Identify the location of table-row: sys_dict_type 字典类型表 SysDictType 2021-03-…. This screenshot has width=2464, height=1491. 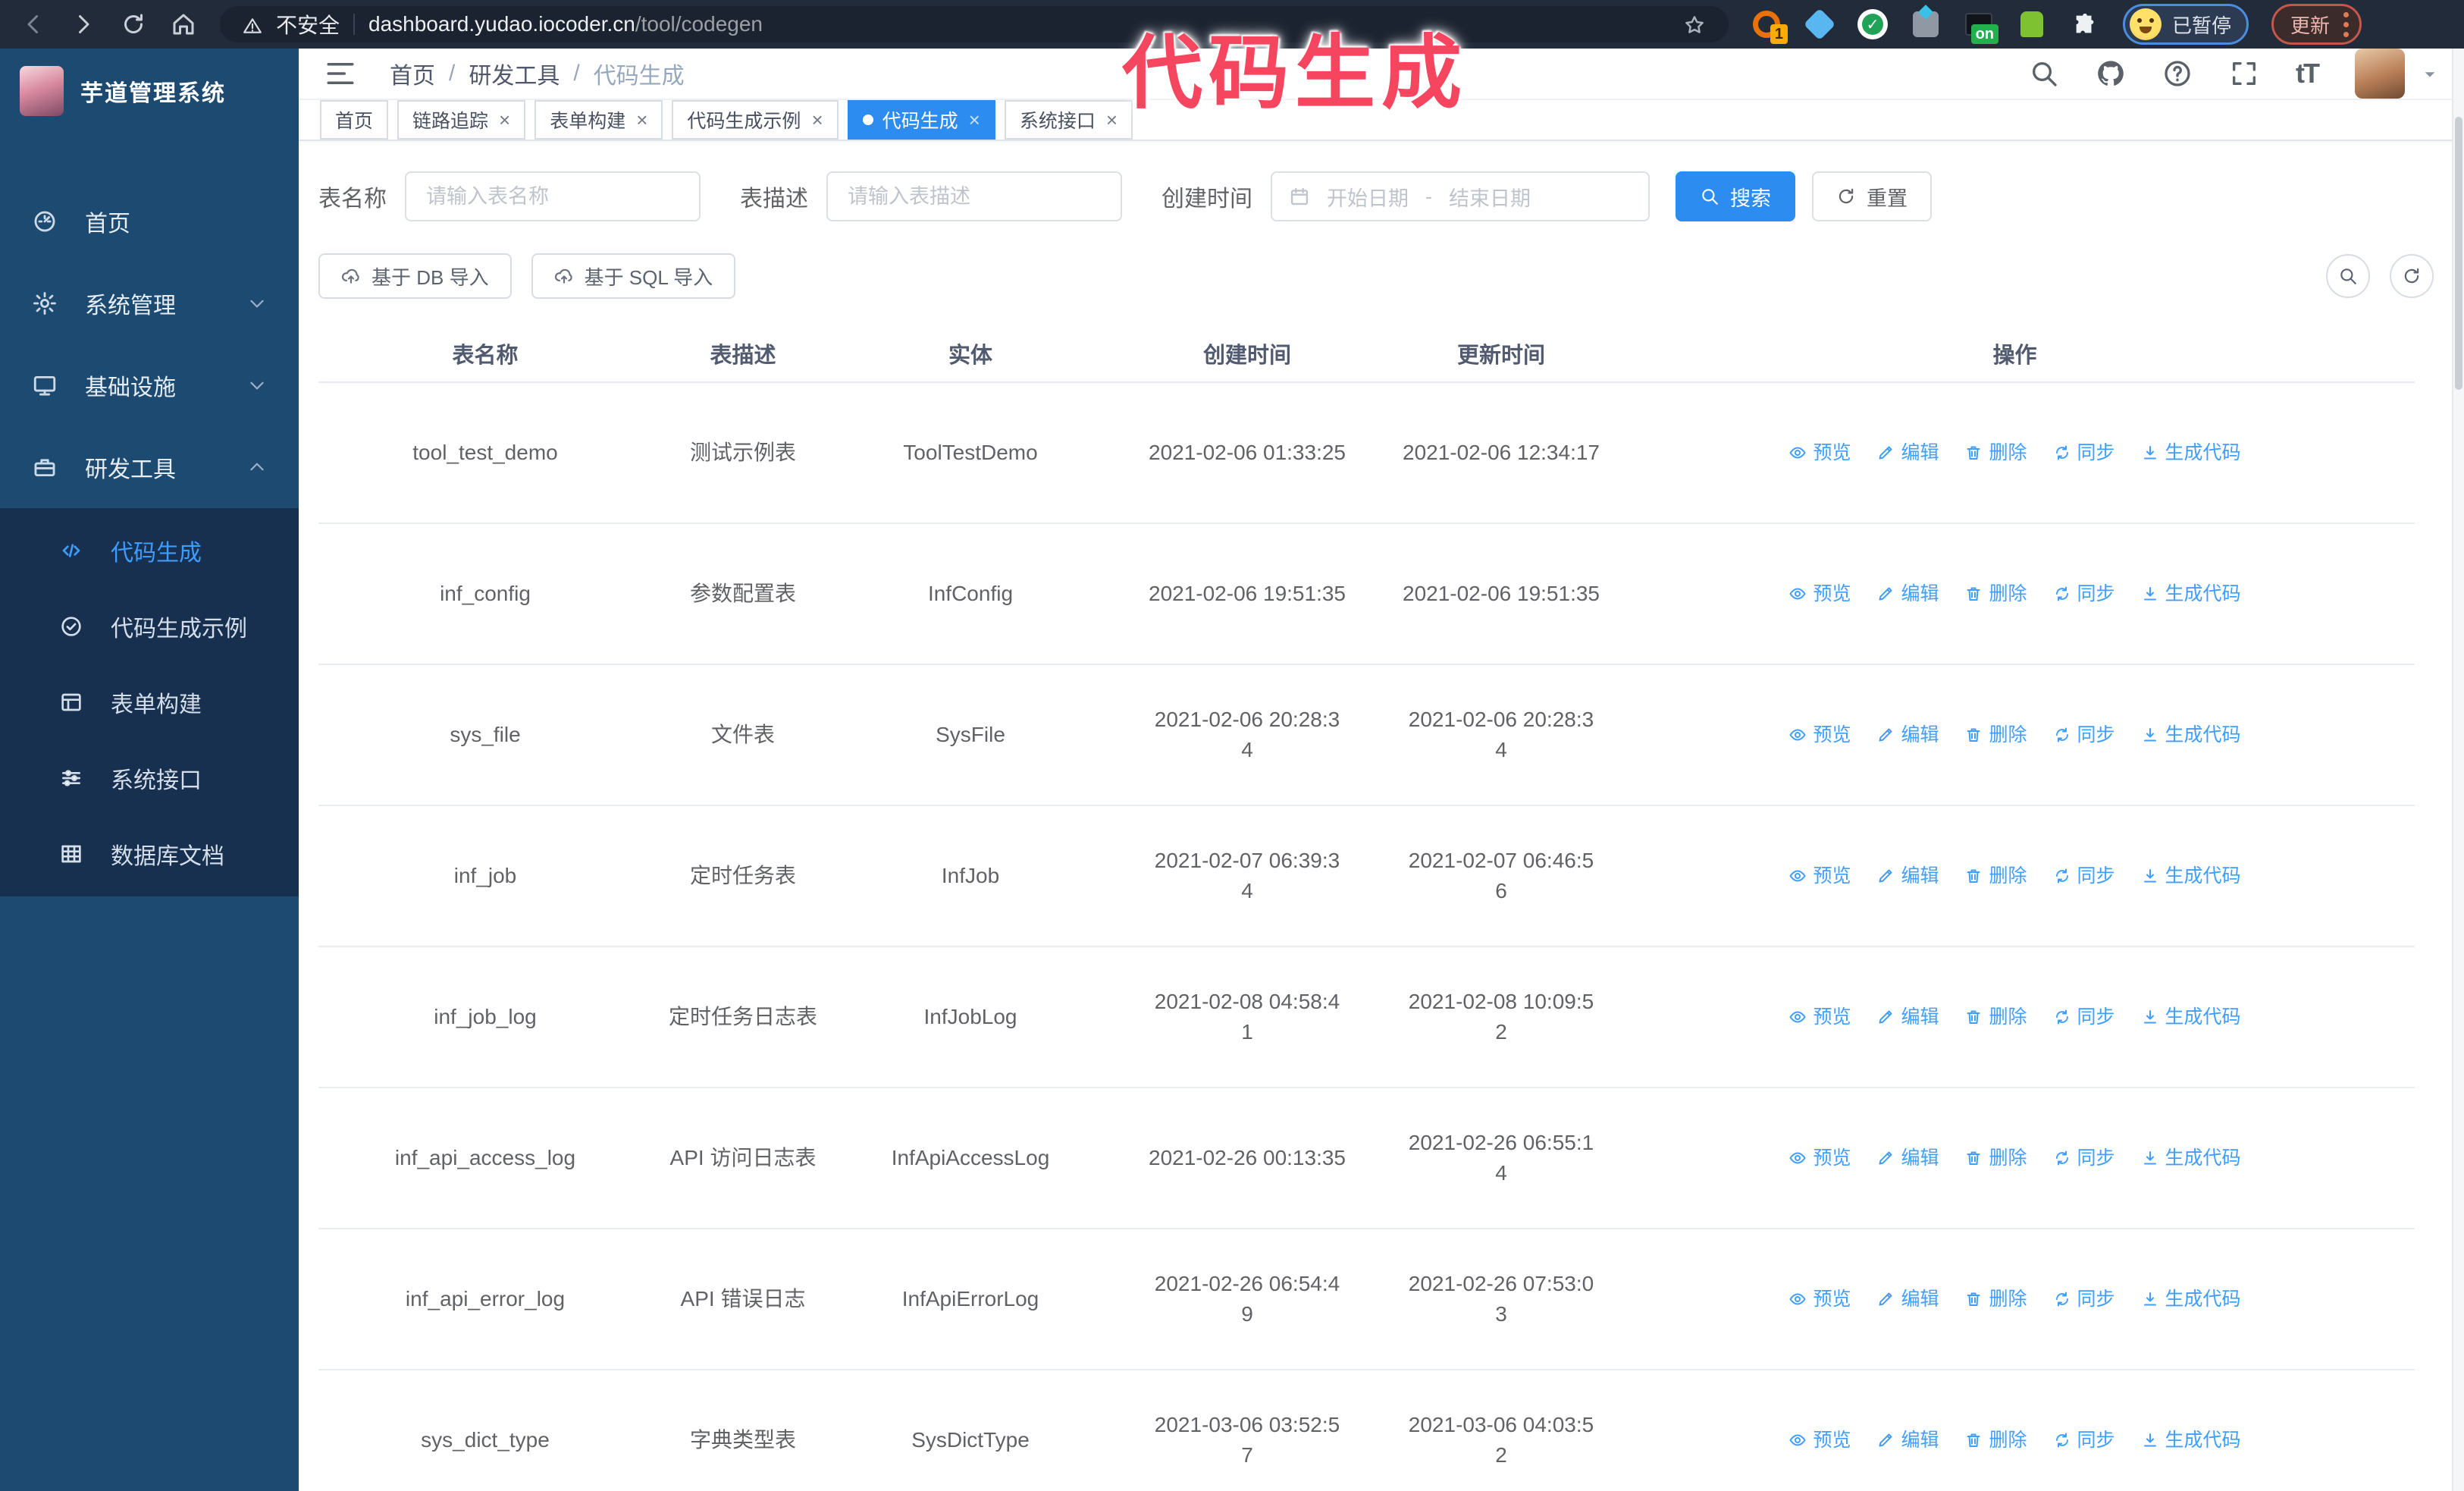
(1367, 1430).